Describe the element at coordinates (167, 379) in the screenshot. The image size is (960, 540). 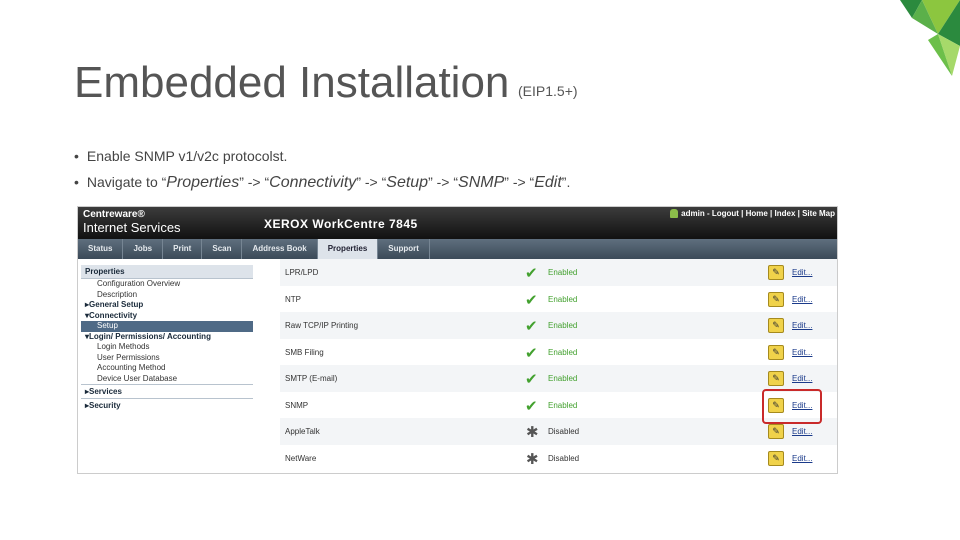
I see `sidebar-item: Device User Database` at that location.